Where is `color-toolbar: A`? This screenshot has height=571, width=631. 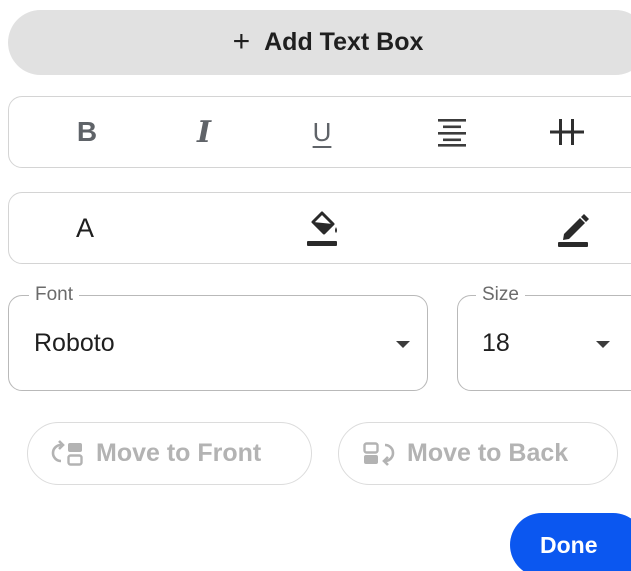
color-toolbar: A is located at coordinates (319, 228).